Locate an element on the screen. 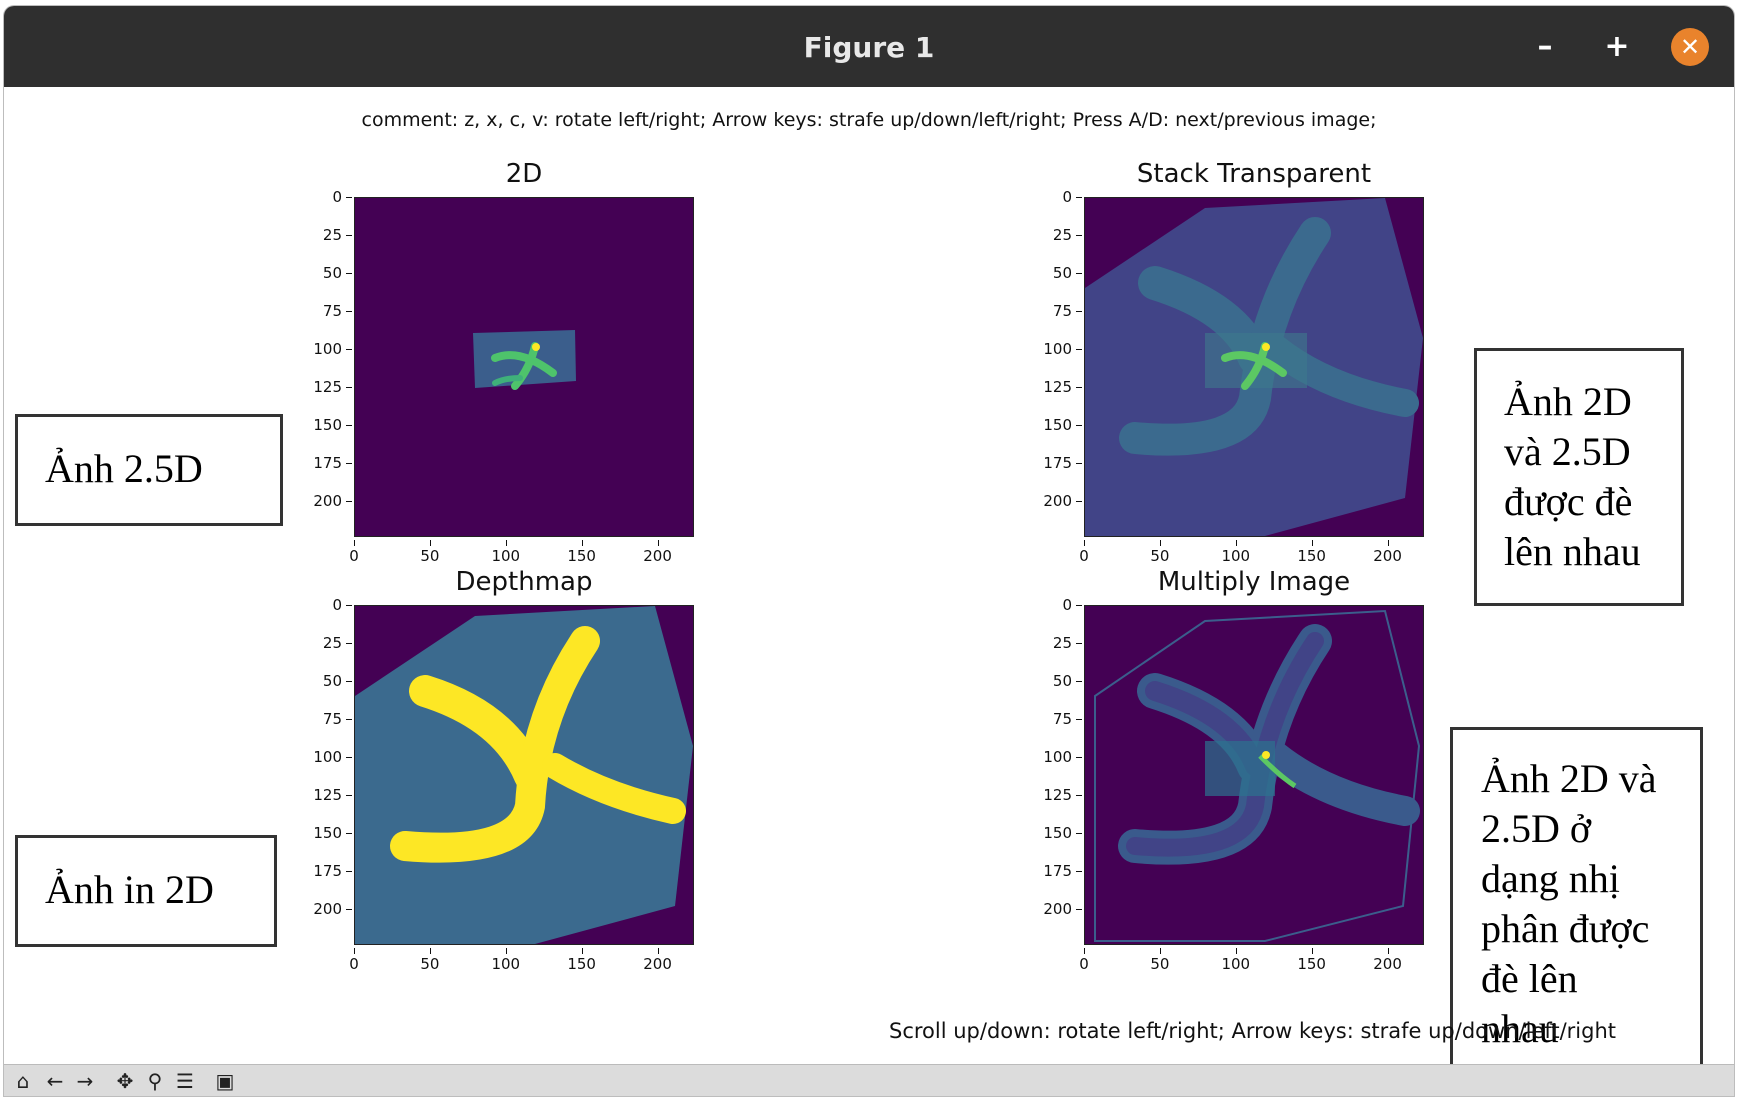  minimize-button: – is located at coordinates (1545, 47).